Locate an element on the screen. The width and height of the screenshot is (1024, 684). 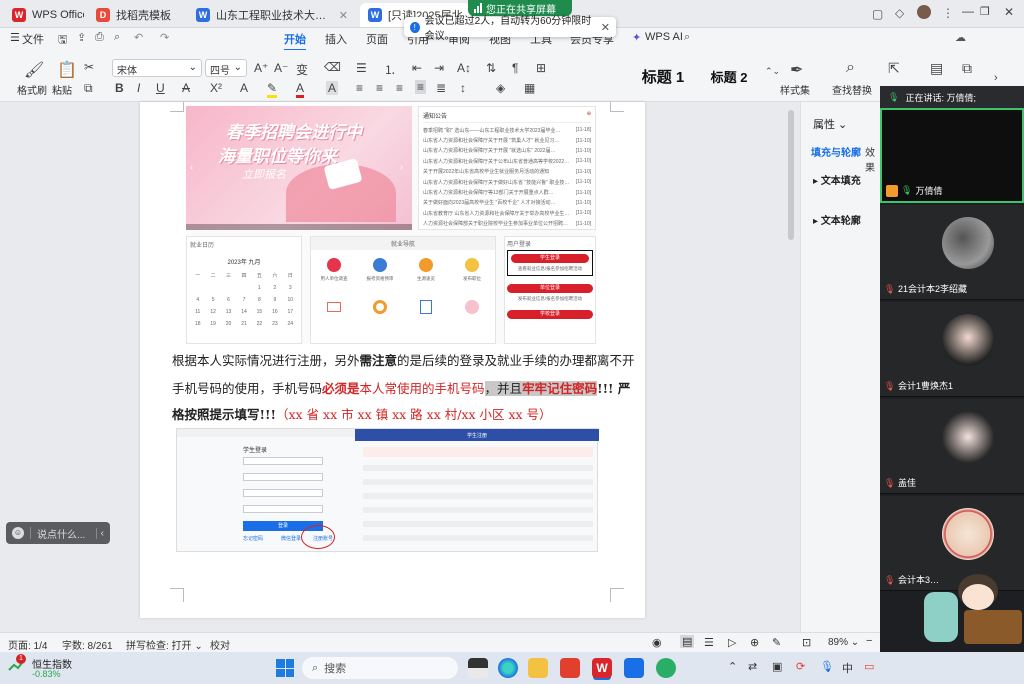
page-indicator: 页面: 1/4 is located at coordinates (27, 644).